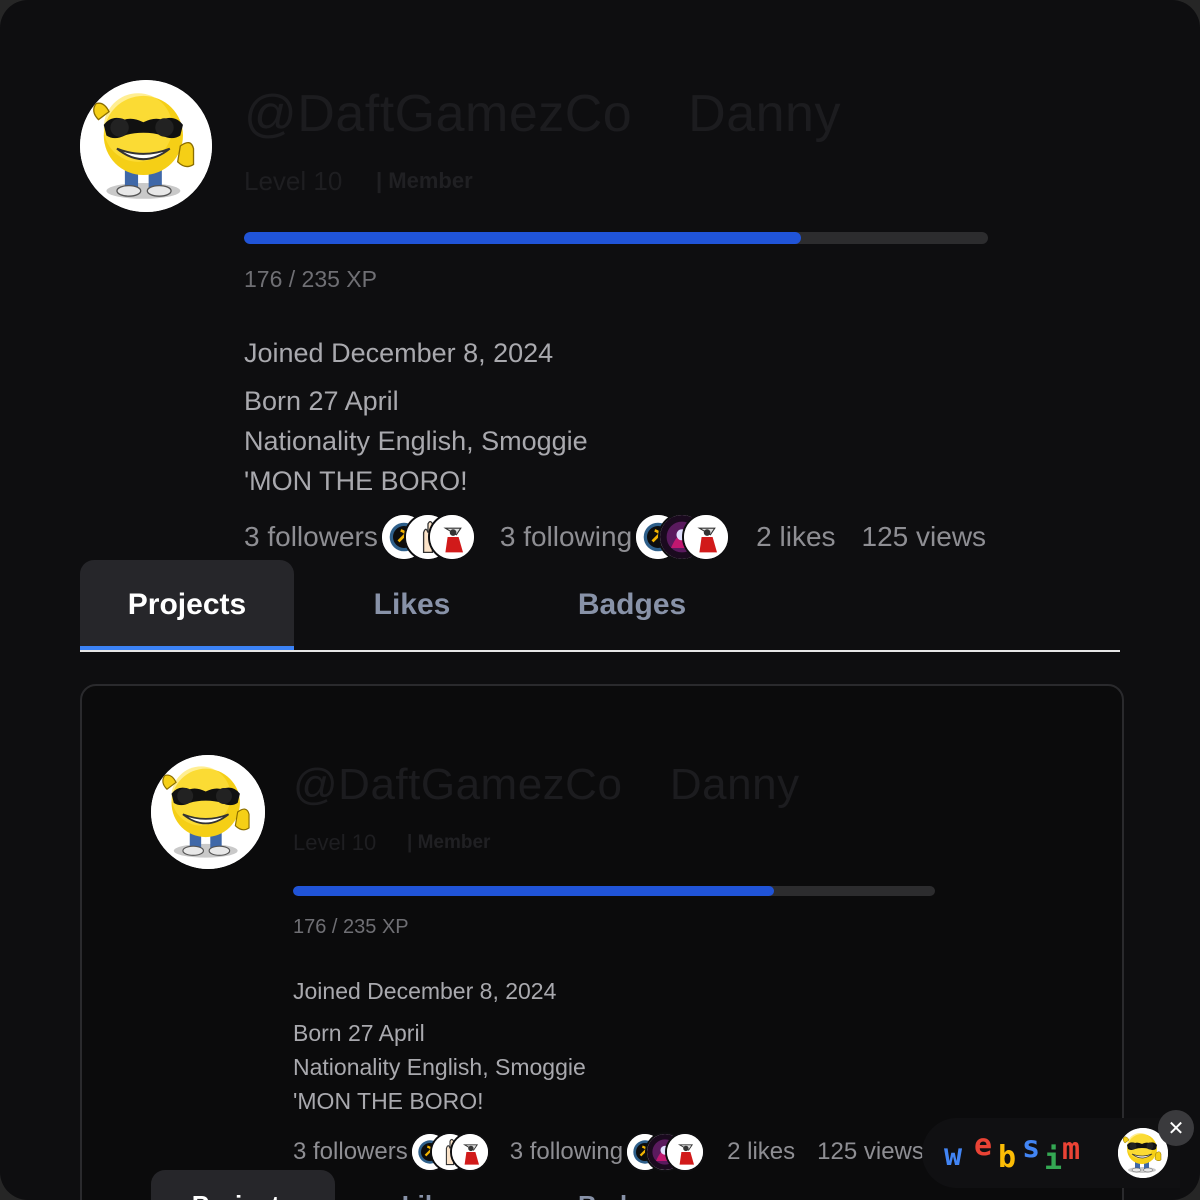 This screenshot has height=1200, width=1200. Describe the element at coordinates (1053, 1159) in the screenshot. I see `websim-letter: i` at that location.